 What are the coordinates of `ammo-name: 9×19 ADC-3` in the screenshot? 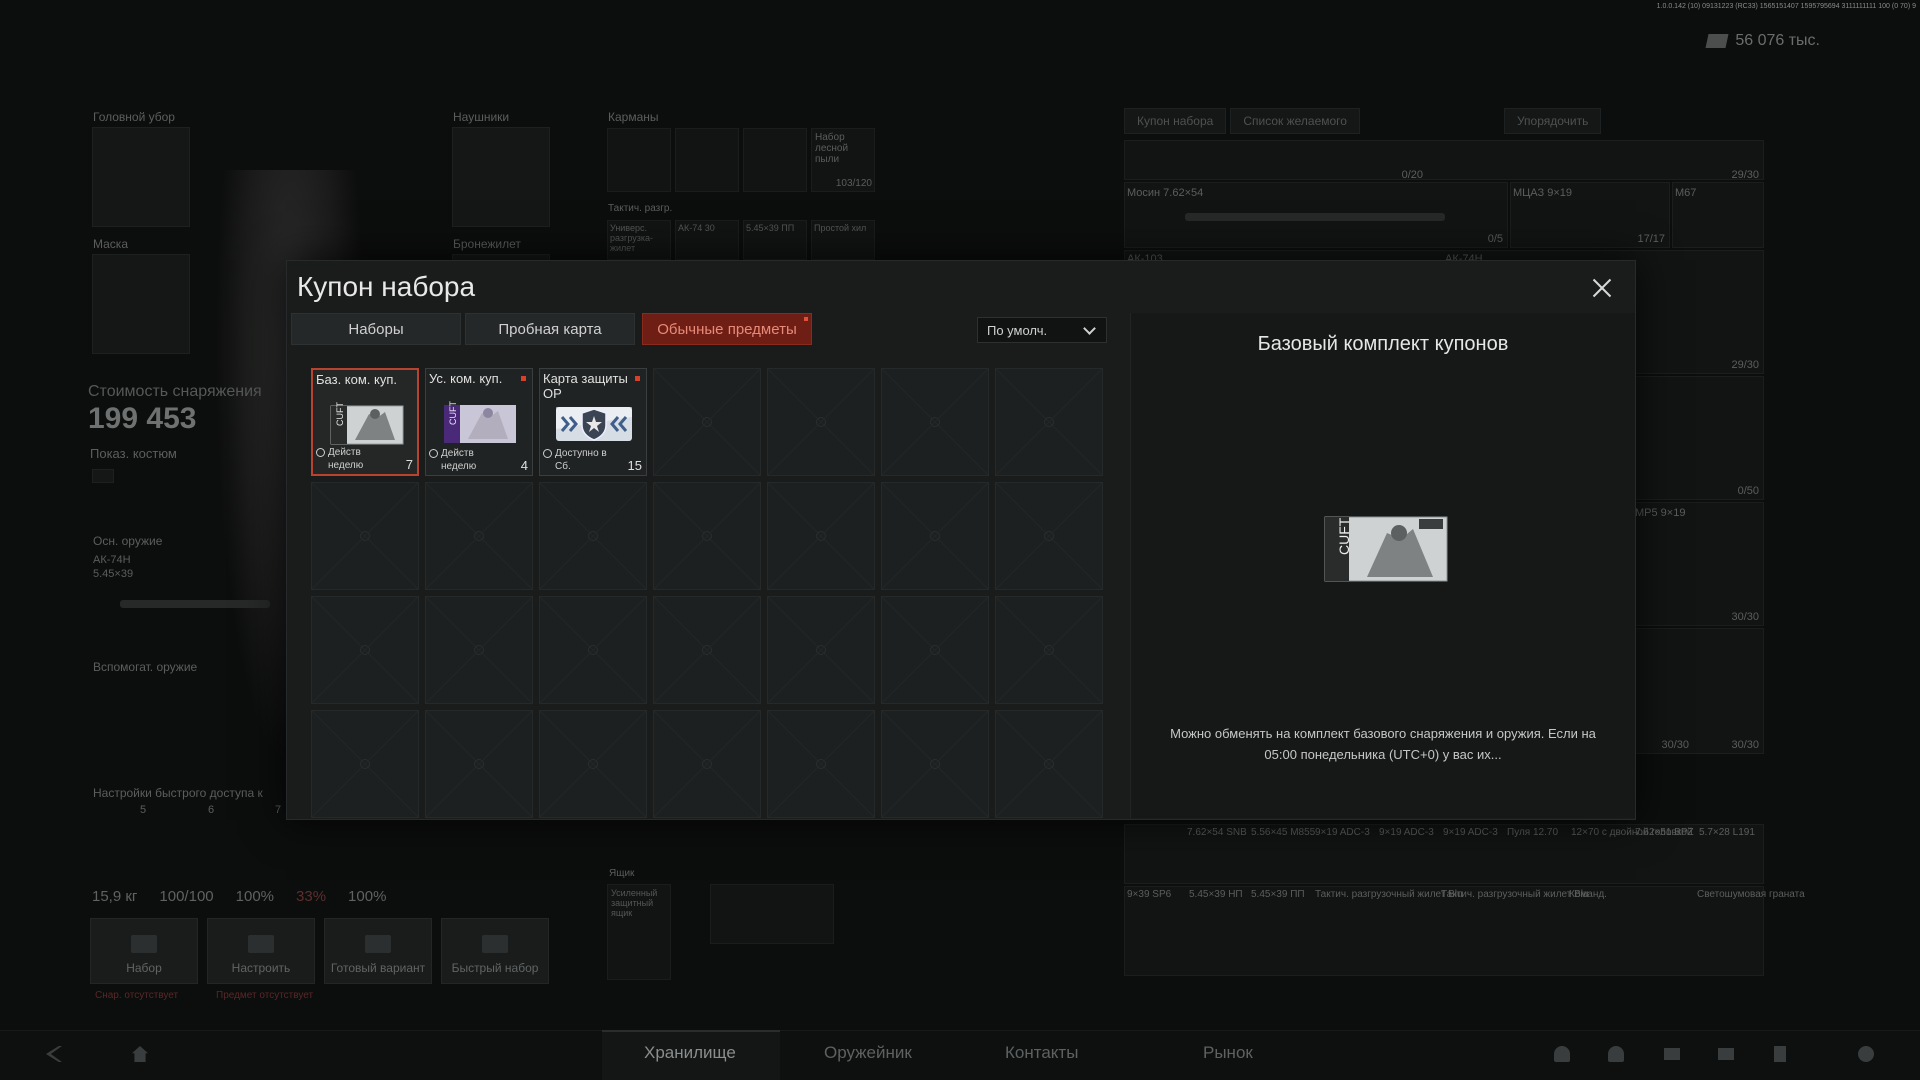 It's located at (1406, 832).